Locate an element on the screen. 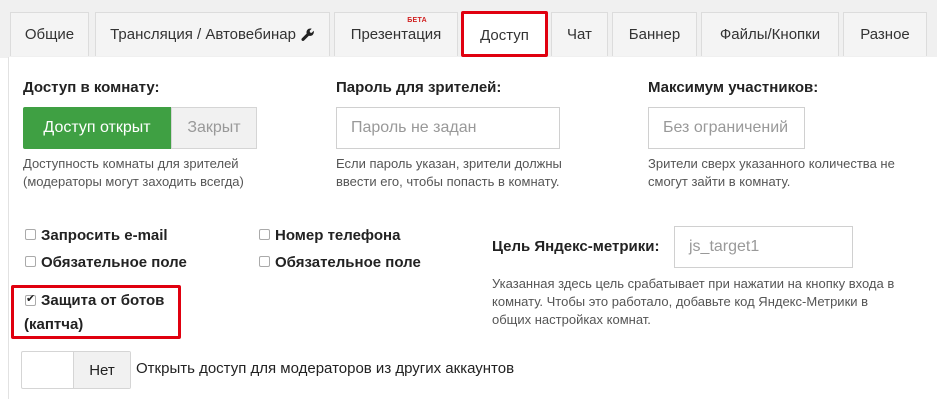 This screenshot has width=937, height=399. tab-label: Чат is located at coordinates (579, 34).